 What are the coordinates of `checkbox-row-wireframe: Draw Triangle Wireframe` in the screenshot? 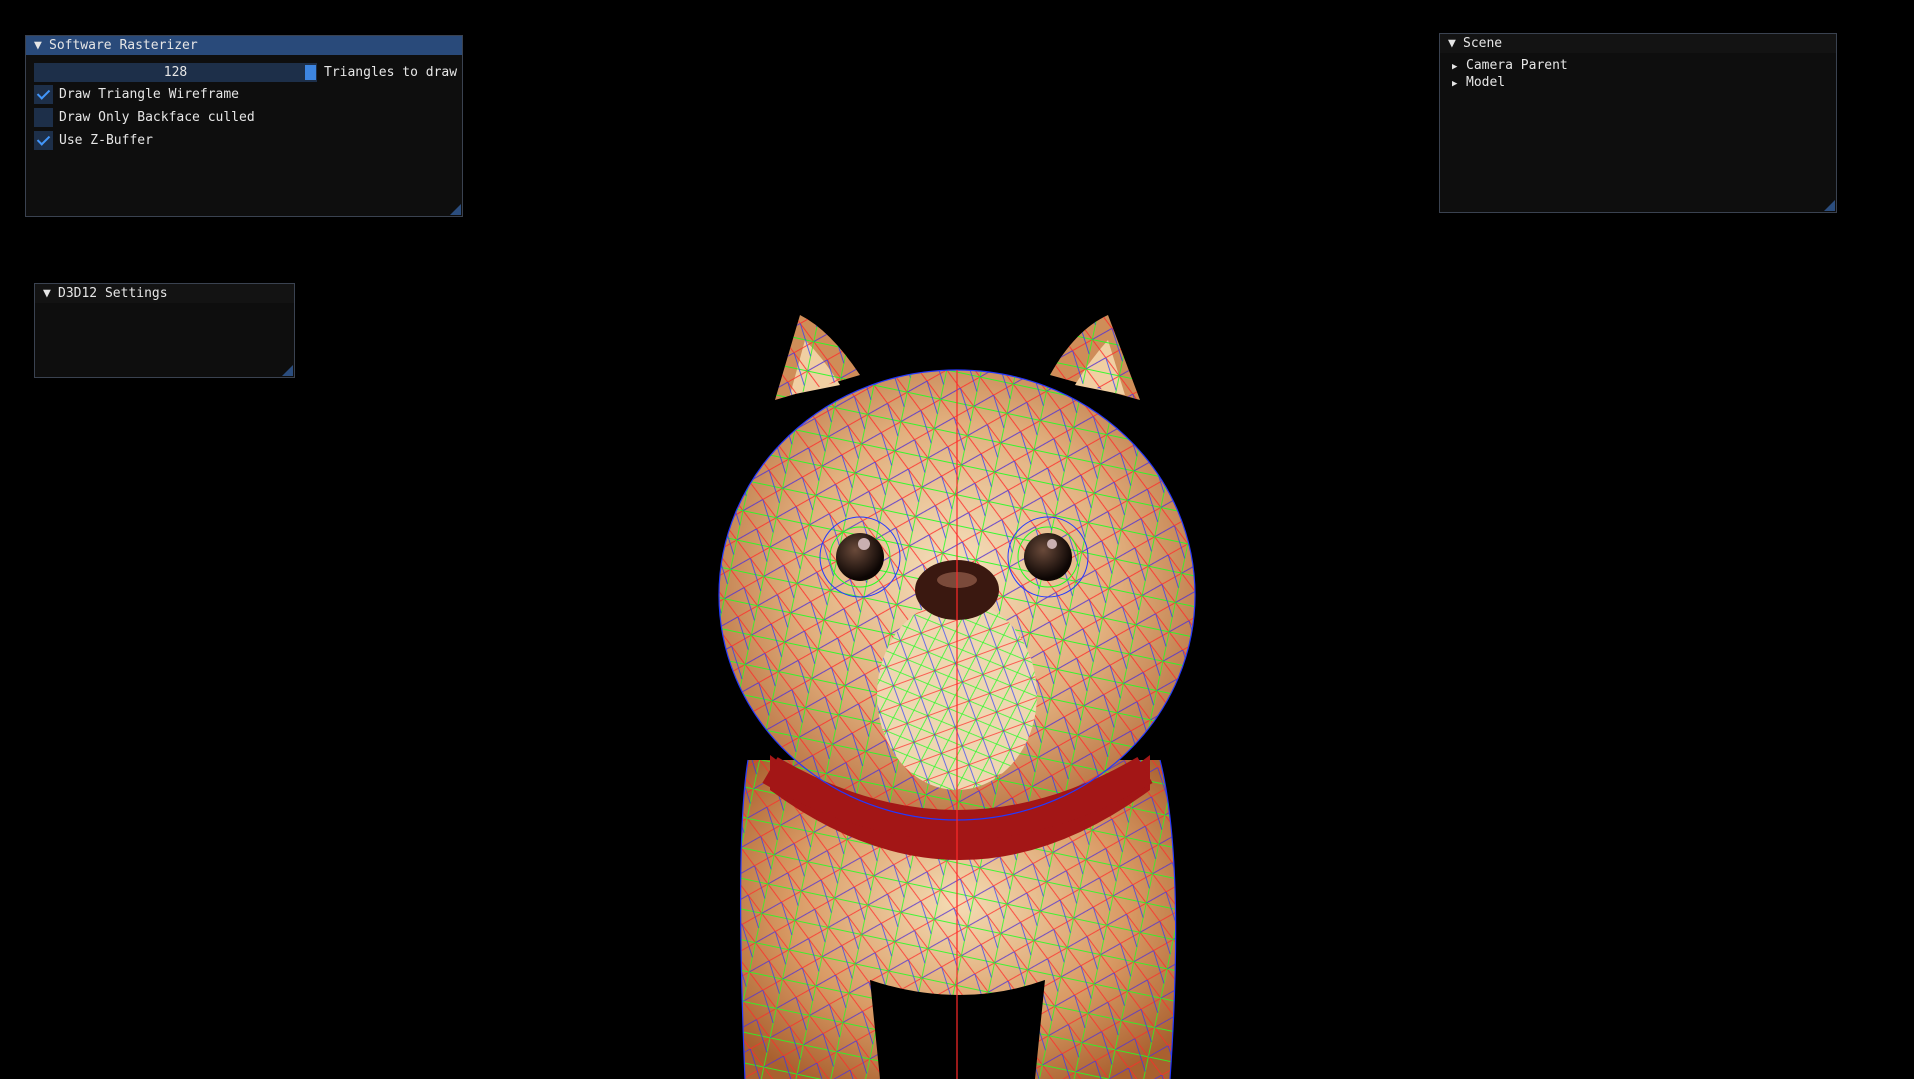 It's located at (136, 95).